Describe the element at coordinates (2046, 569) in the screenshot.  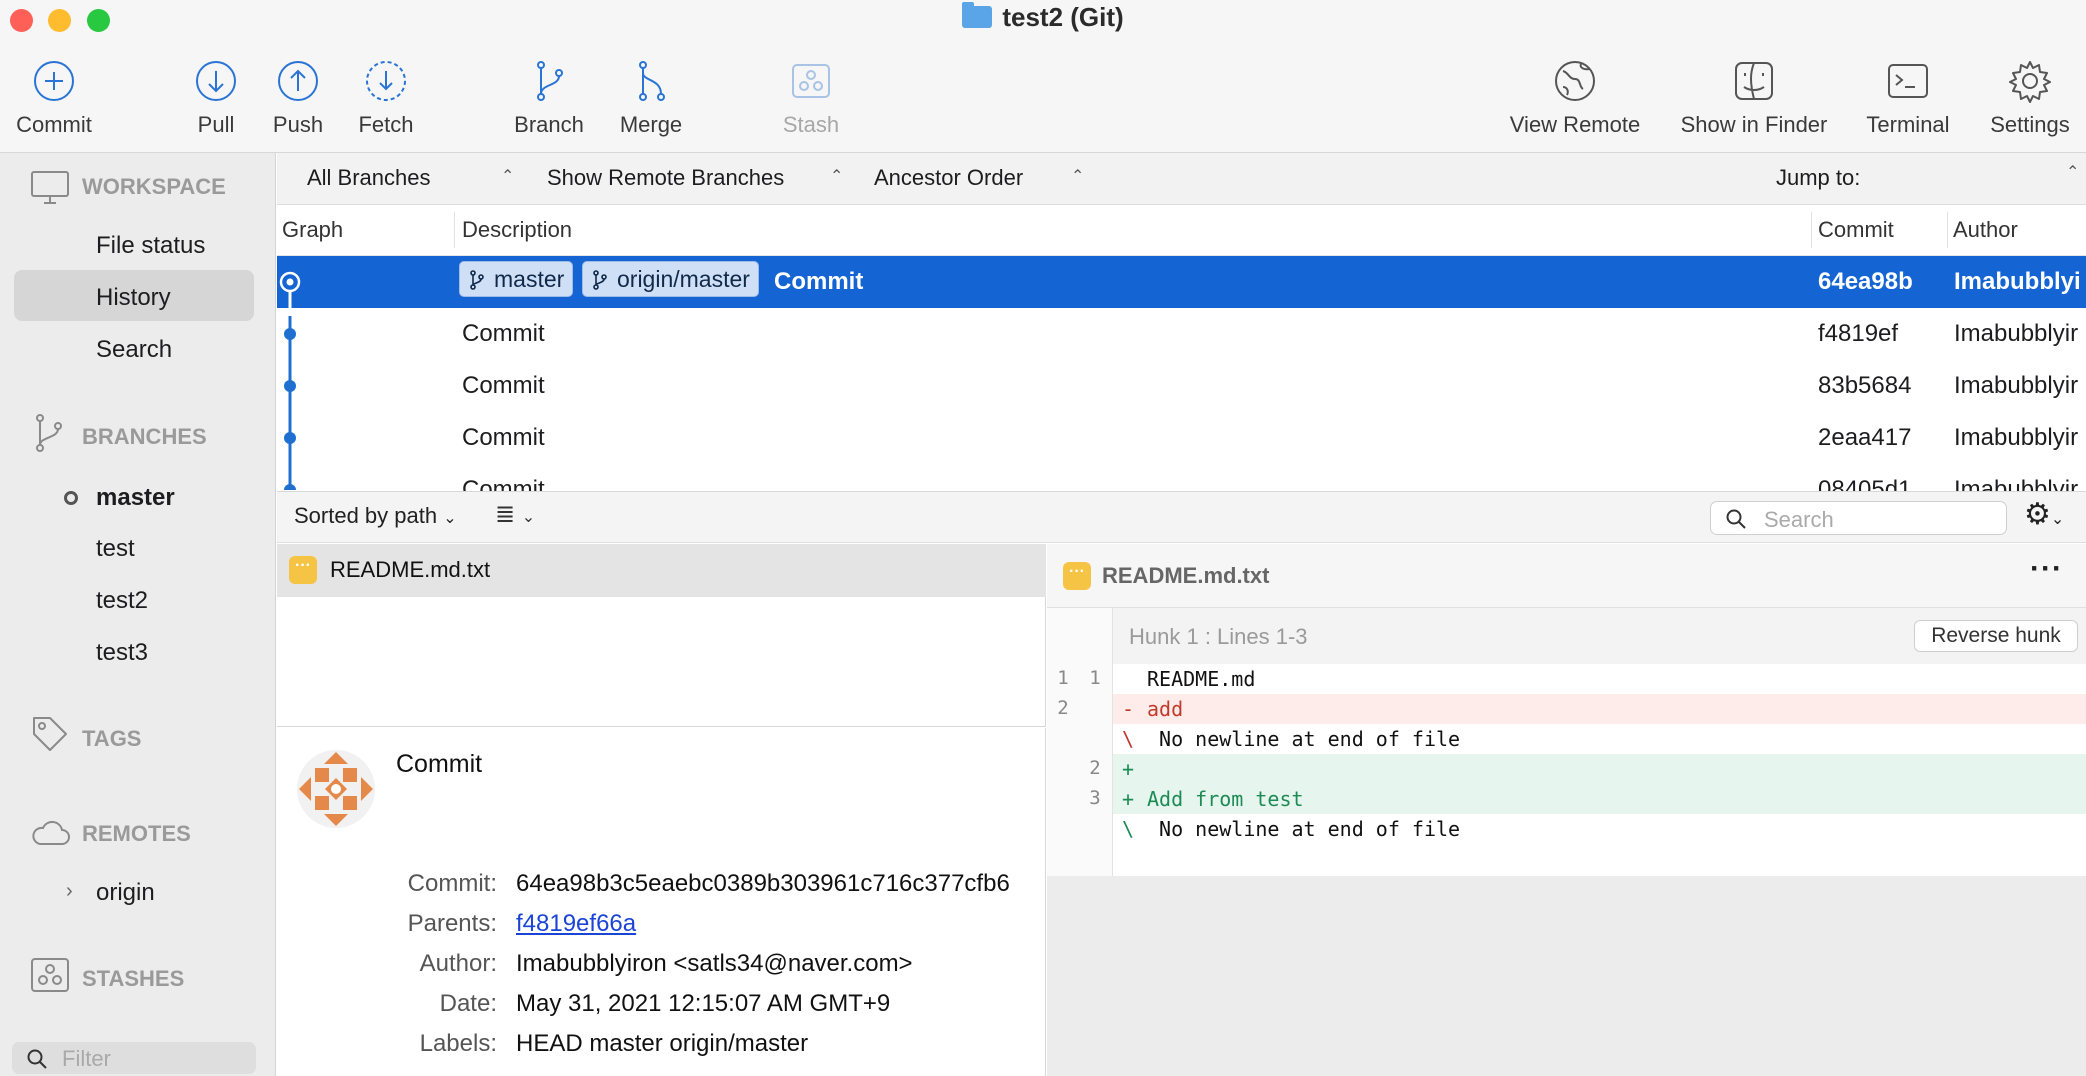
I see `more-options-icon: ···` at that location.